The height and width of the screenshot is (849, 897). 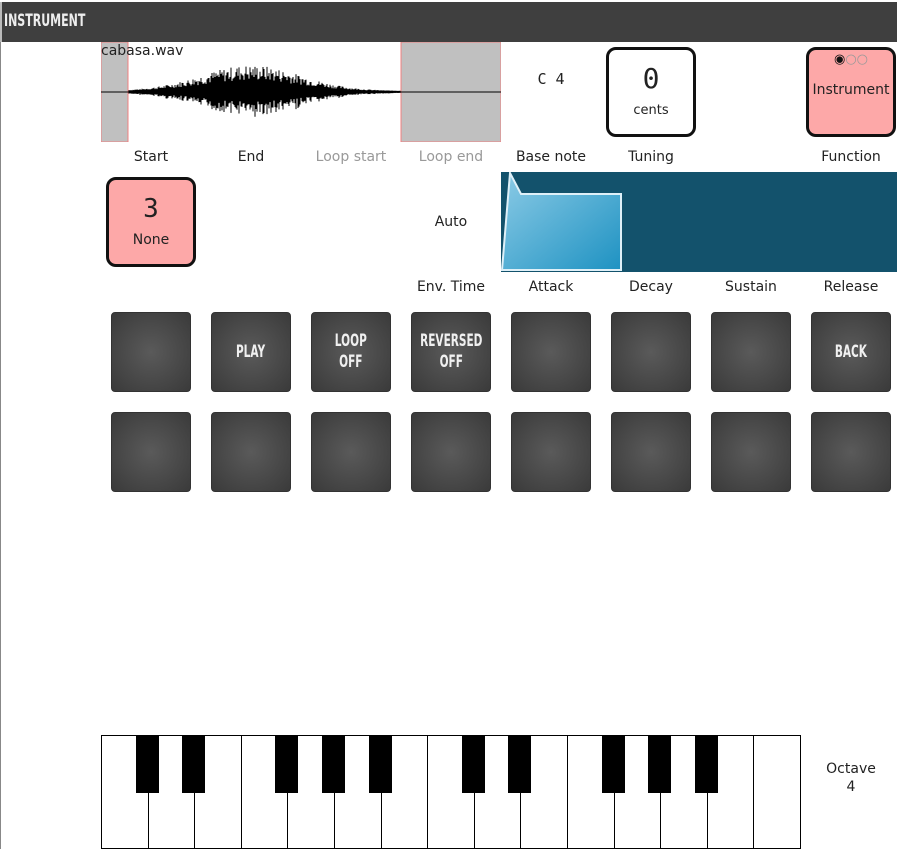 I want to click on page-dots: ◉○○, so click(x=851, y=59).